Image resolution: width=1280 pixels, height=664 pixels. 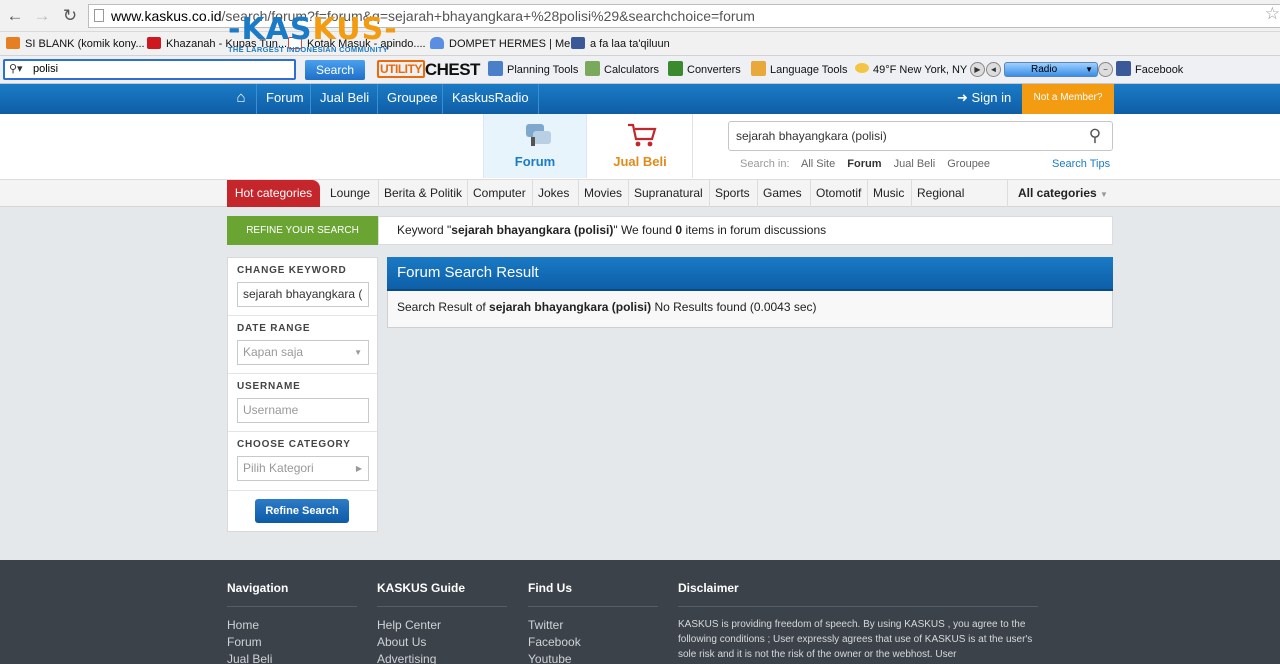 What do you see at coordinates (421, 588) in the screenshot?
I see `footer-guide-title: KASKUS Guide` at bounding box center [421, 588].